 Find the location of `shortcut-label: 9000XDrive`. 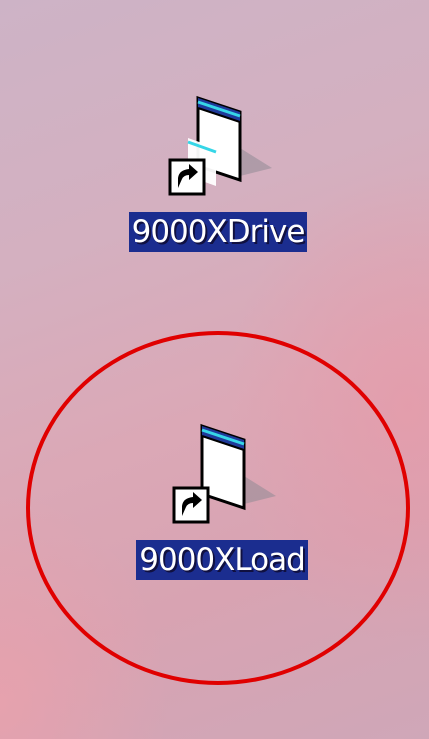

shortcut-label: 9000XDrive is located at coordinates (218, 232).